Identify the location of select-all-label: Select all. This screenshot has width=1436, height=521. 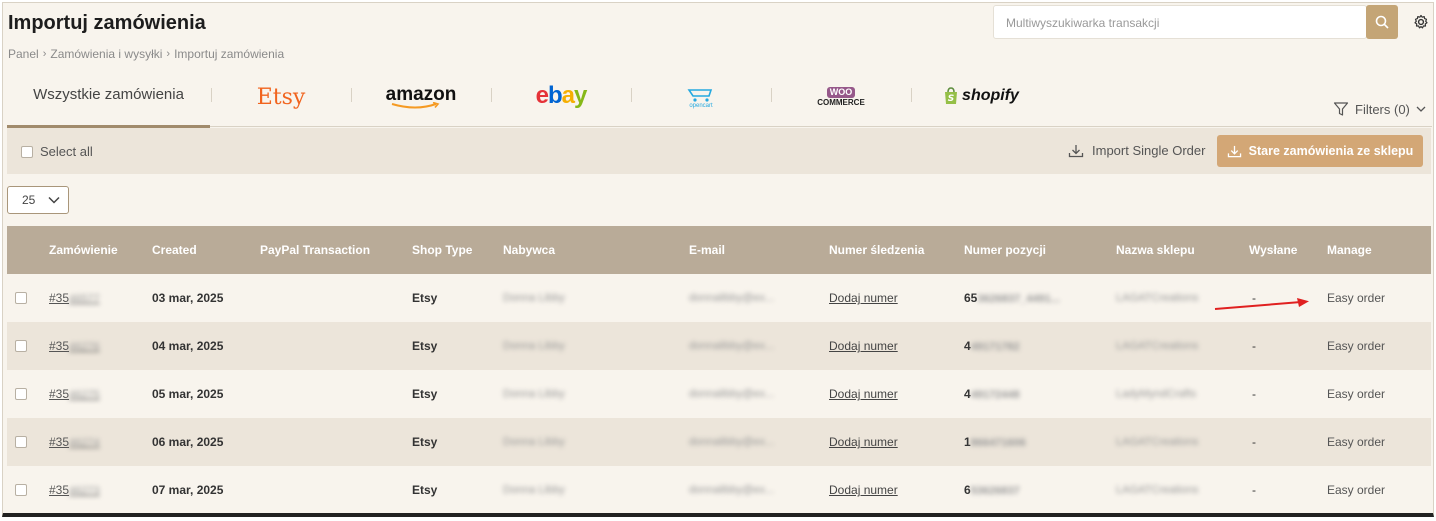
(66, 151).